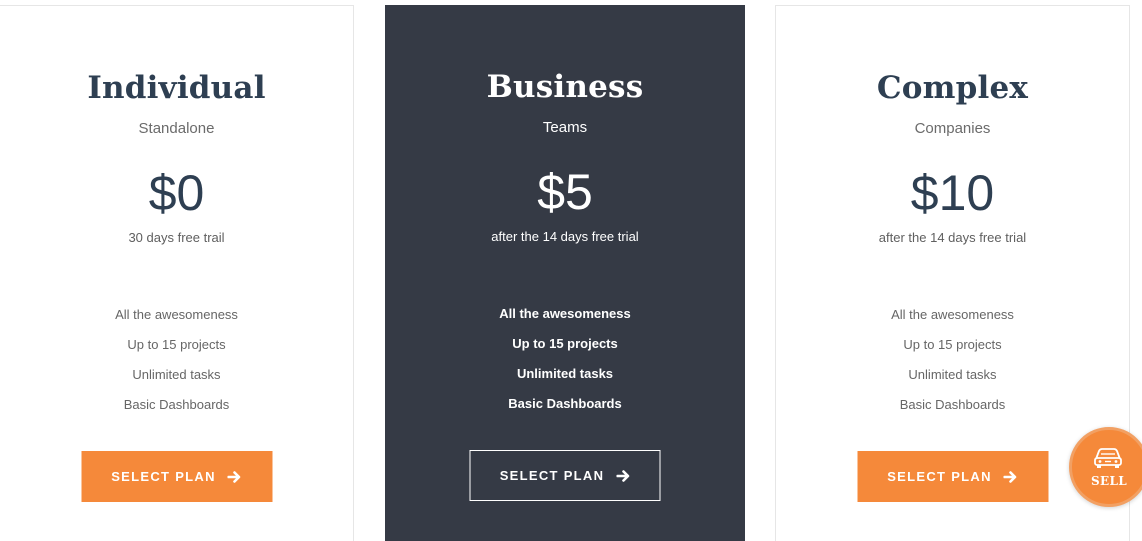  What do you see at coordinates (176, 128) in the screenshot?
I see `plan-subtitle: Standalone` at bounding box center [176, 128].